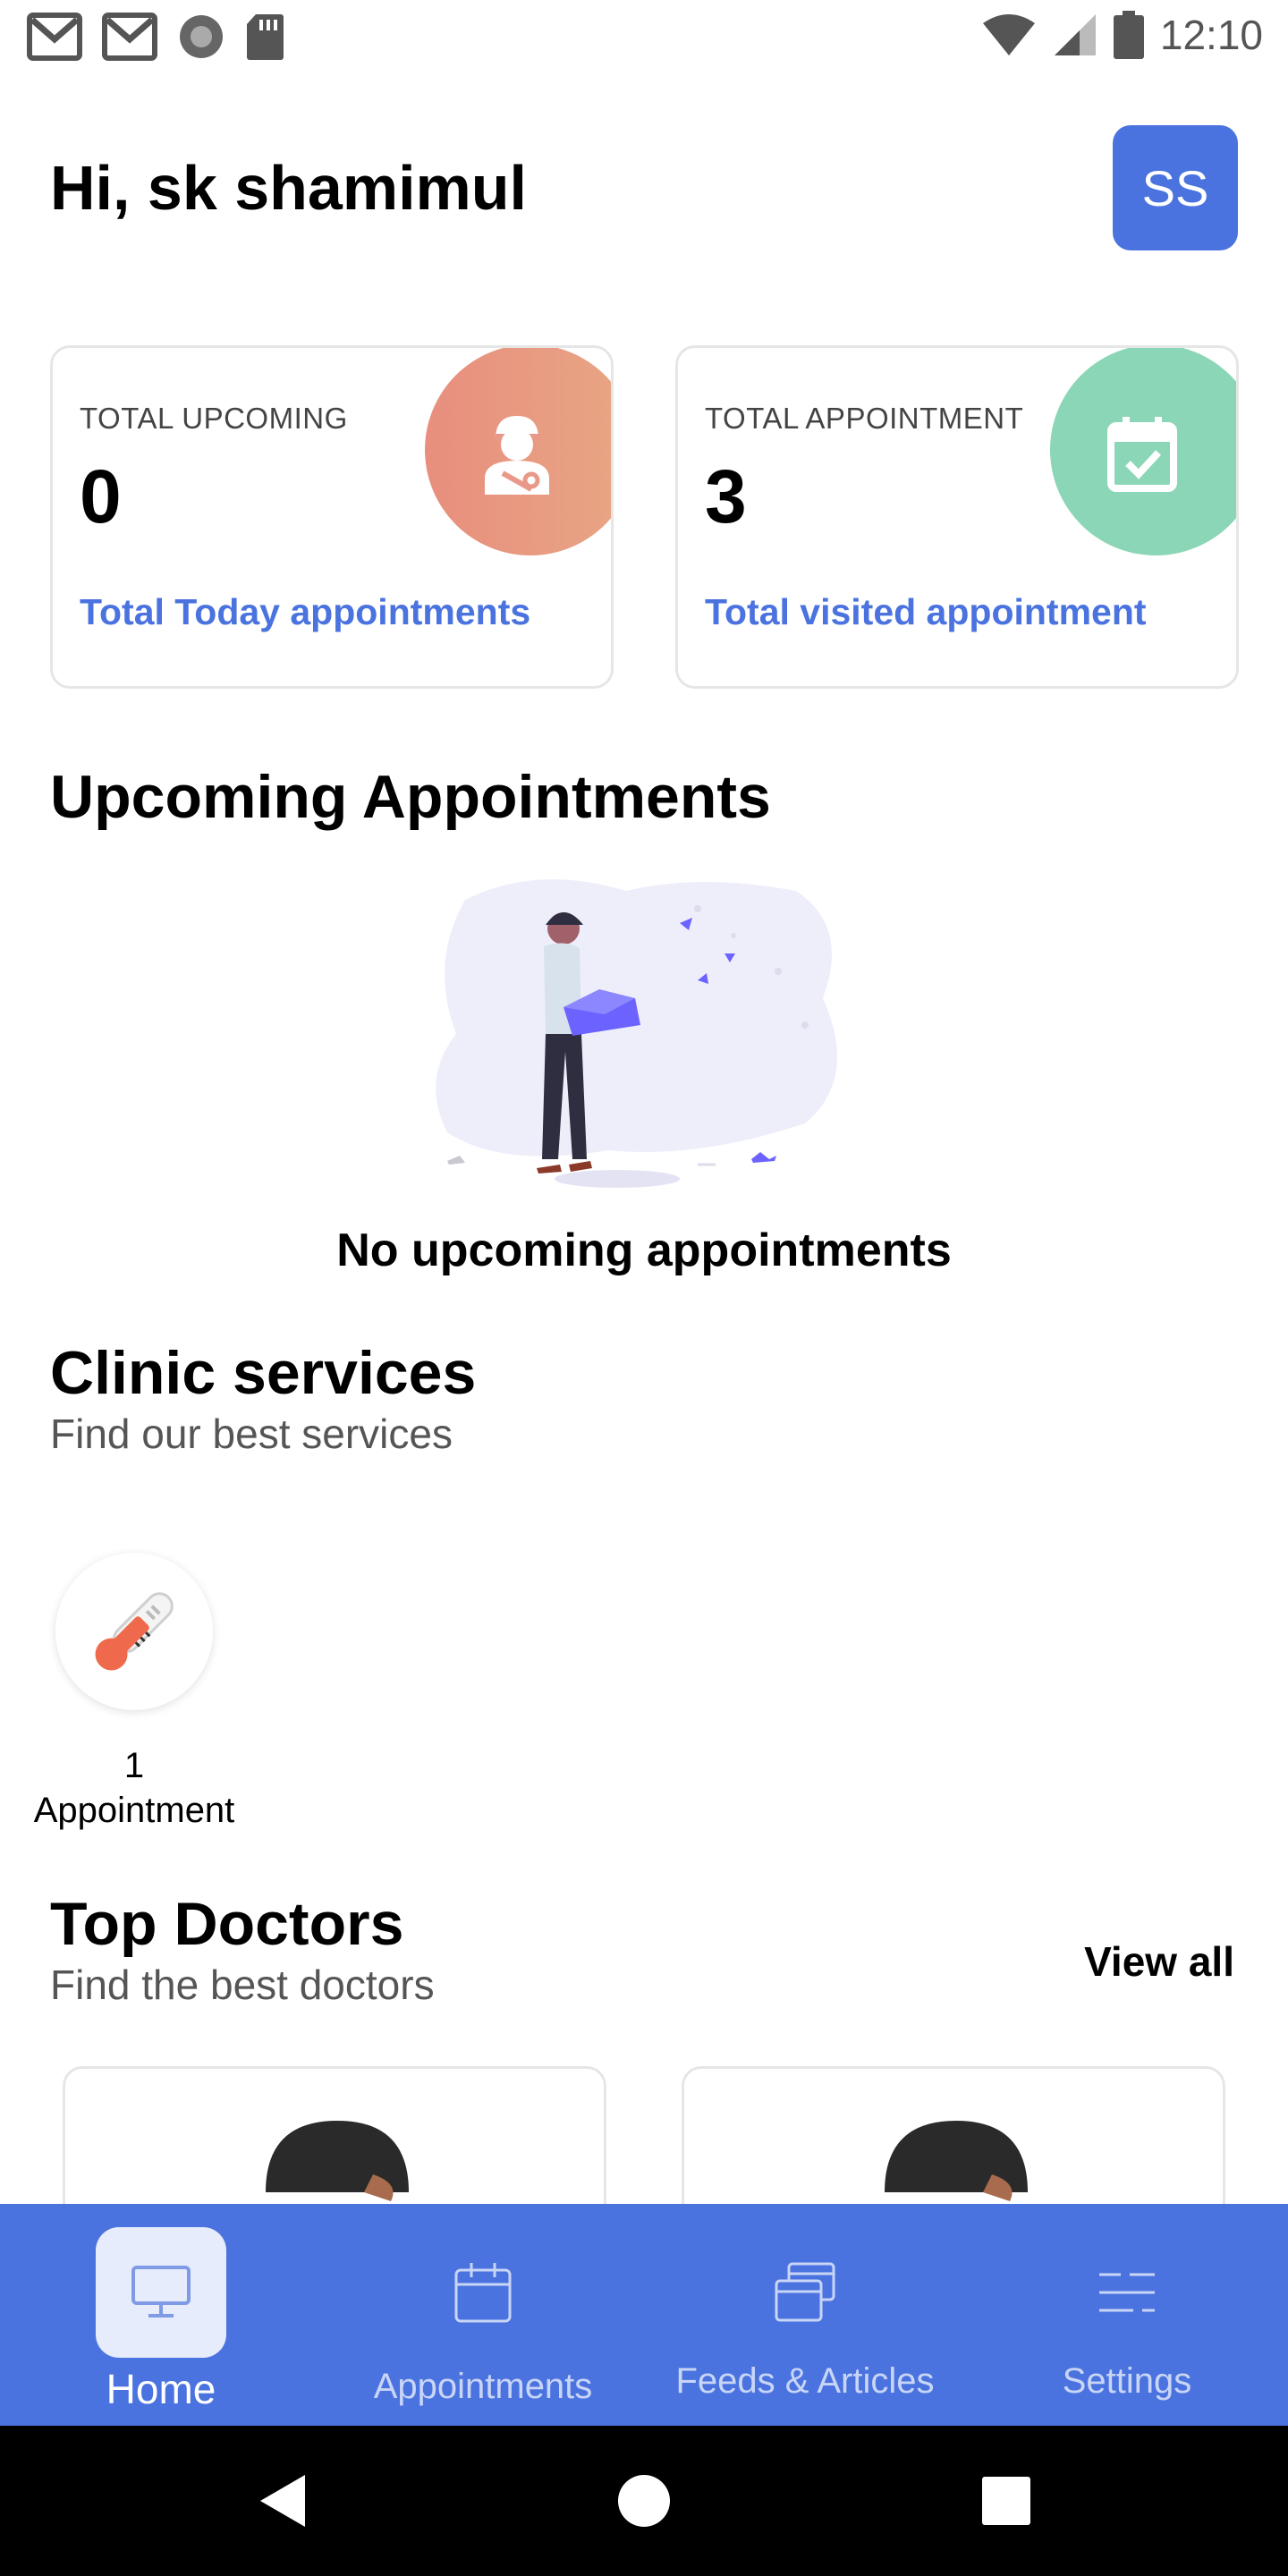 Image resolution: width=1288 pixels, height=2576 pixels. What do you see at coordinates (214, 418) in the screenshot?
I see `stat-title: TOTAL UPCOMING` at bounding box center [214, 418].